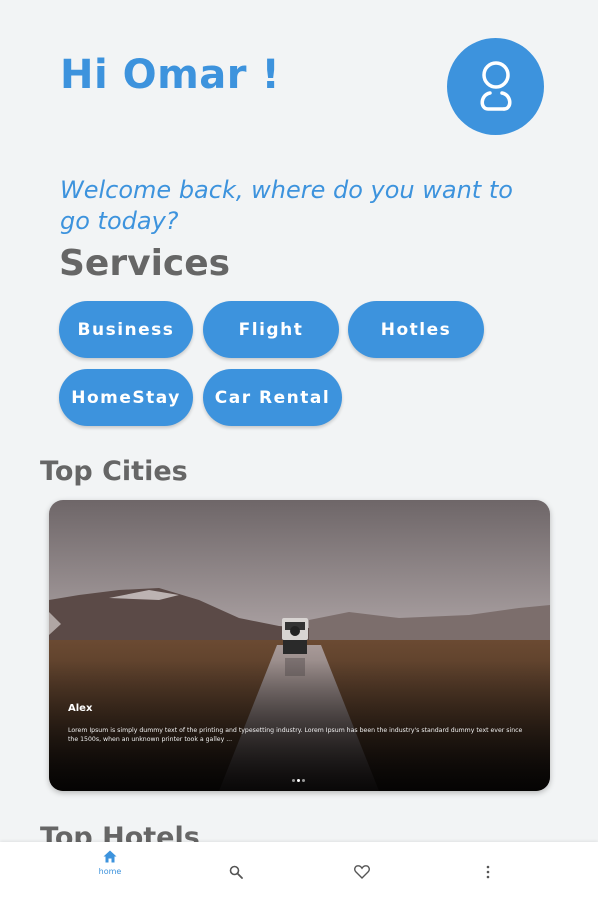 Image resolution: width=598 pixels, height=900 pixels. I want to click on services-heading: Services, so click(145, 263).